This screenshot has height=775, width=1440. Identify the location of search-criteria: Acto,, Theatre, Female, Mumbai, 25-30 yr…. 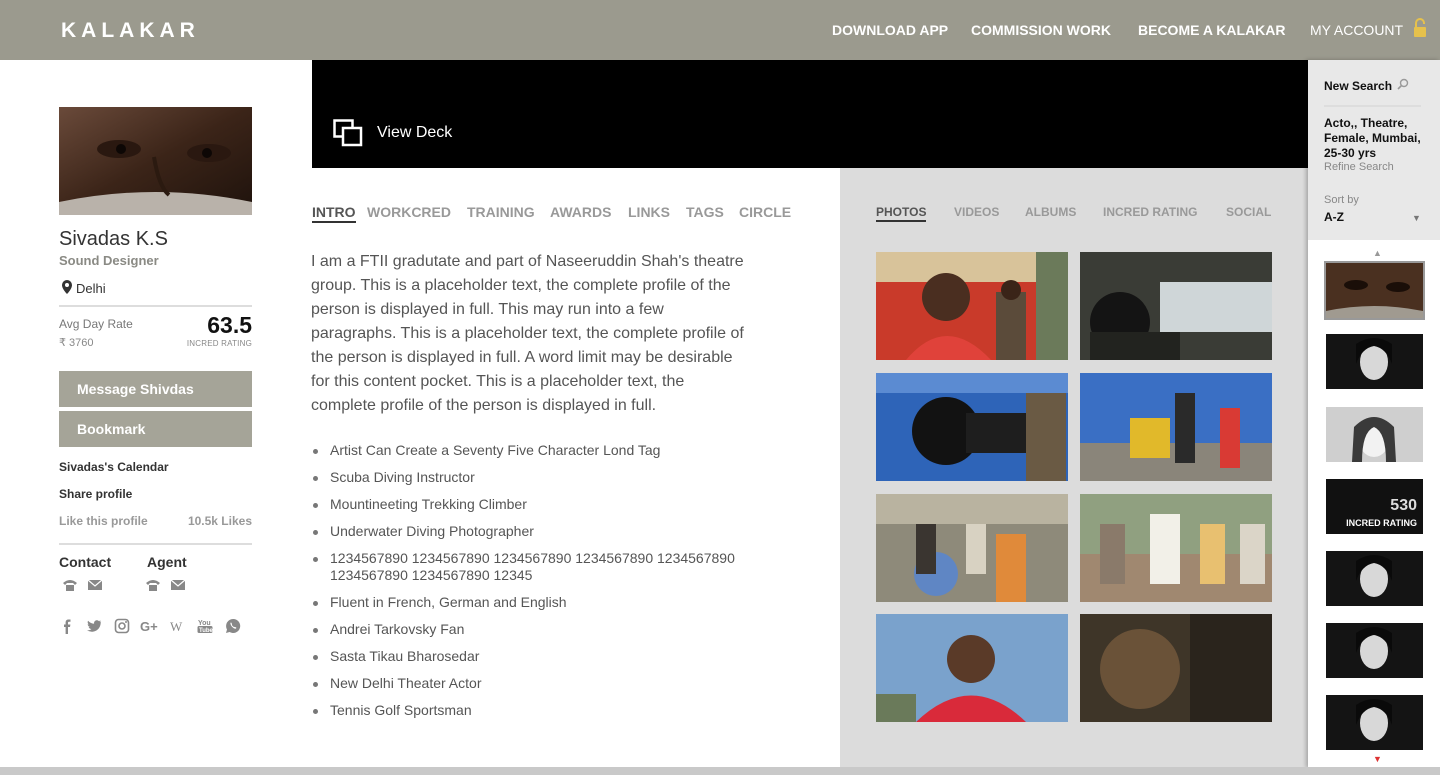
(1372, 138).